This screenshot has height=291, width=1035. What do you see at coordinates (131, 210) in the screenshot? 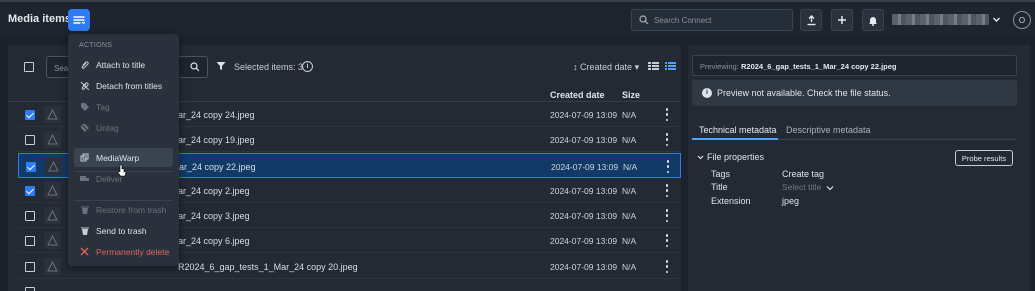
I see `menu-item-label: Restore from trash` at bounding box center [131, 210].